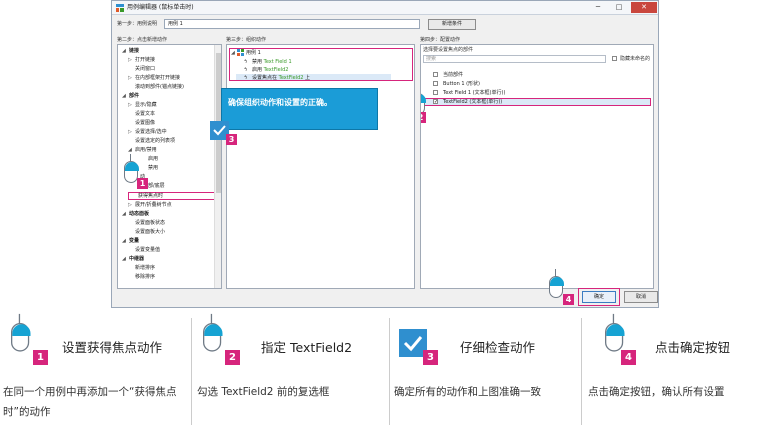 The image size is (757, 425). I want to click on tree-item-expand-collapse: 展开/折叠树节点, so click(153, 205).